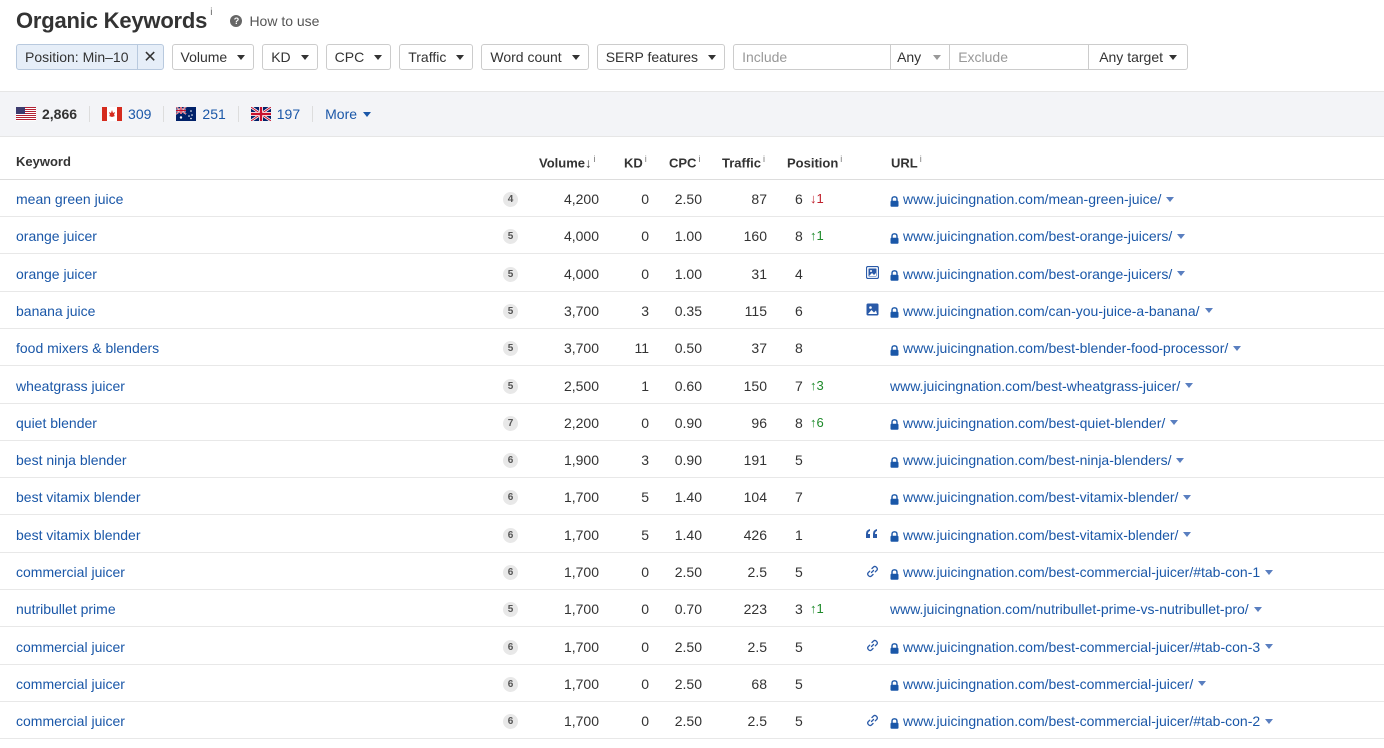 This screenshot has width=1384, height=748. I want to click on serp-features-filter-button: SERP features, so click(661, 57).